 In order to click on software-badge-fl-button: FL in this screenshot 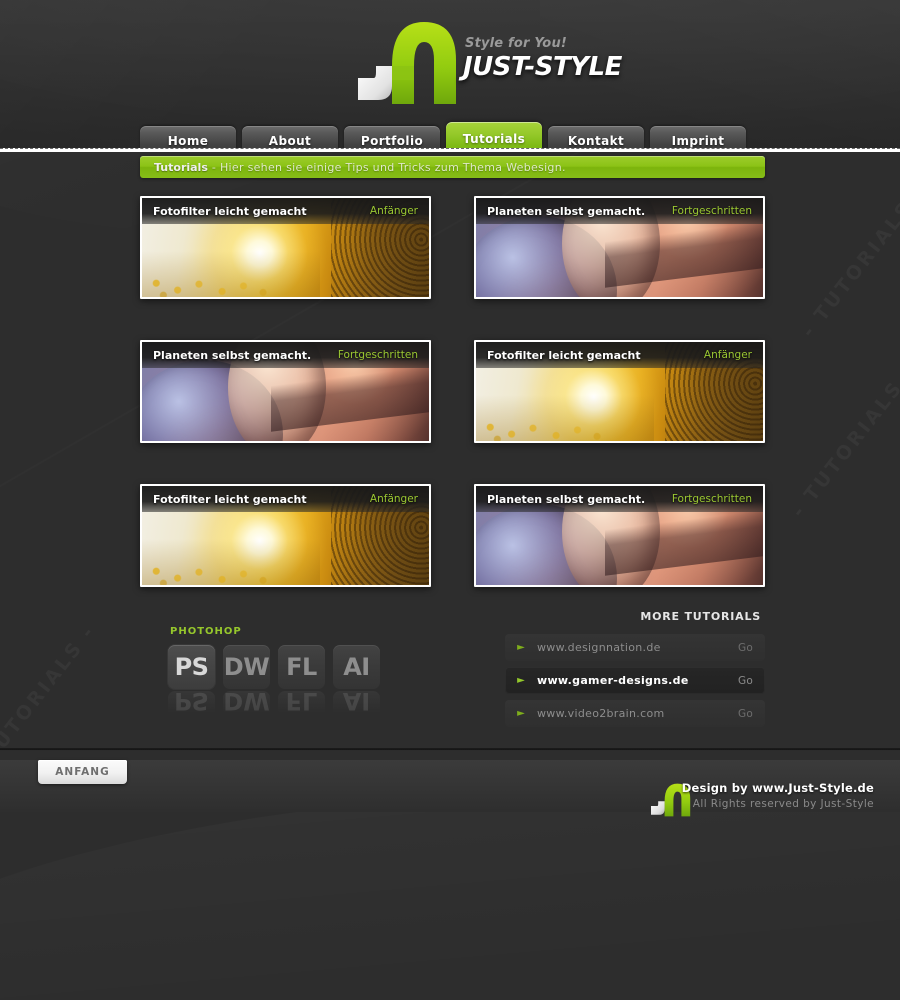, I will do `click(301, 667)`.